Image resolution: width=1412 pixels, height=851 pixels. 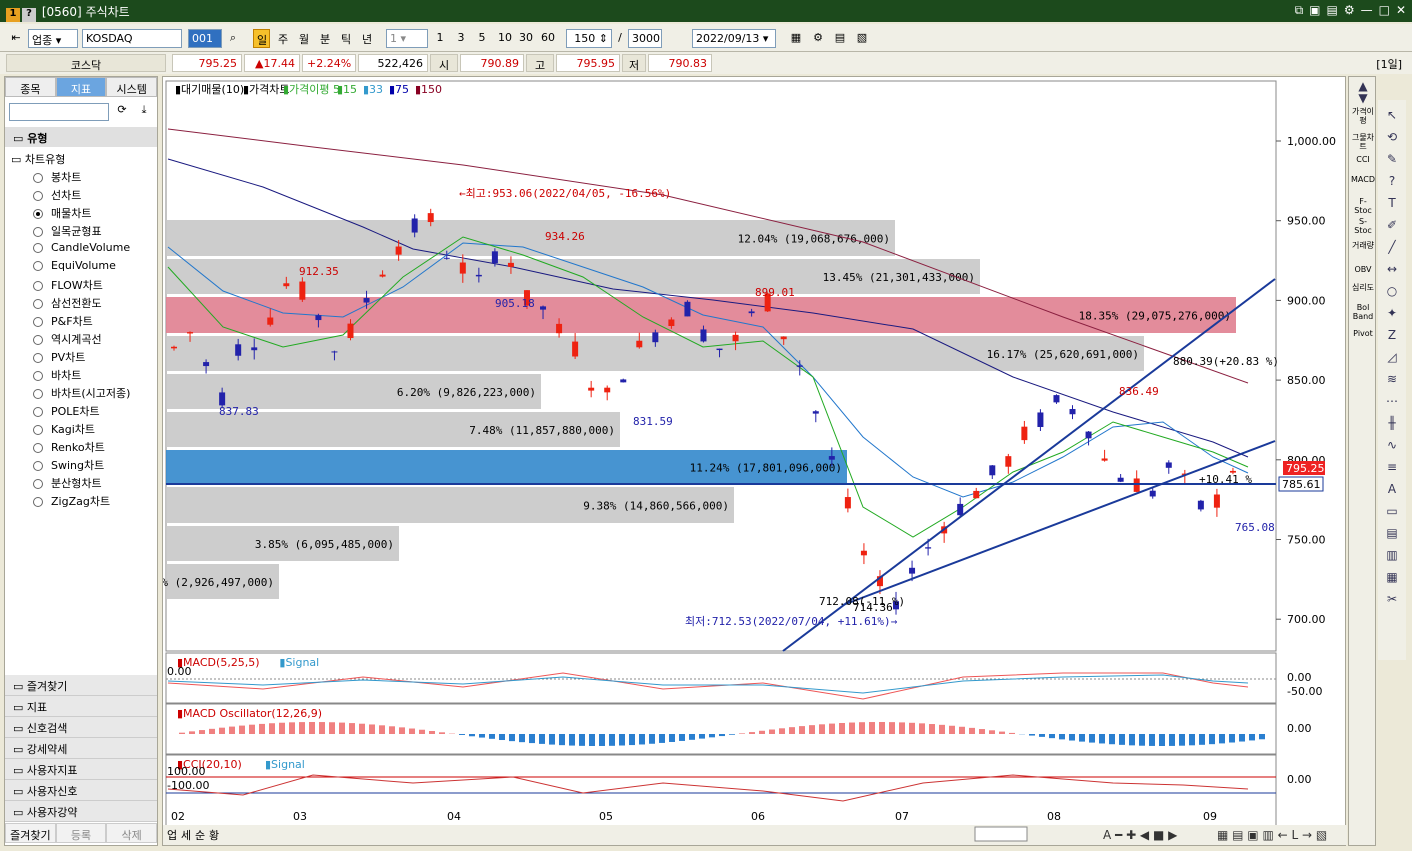 What do you see at coordinates (144, 112) in the screenshot?
I see `download-icon: ⤓` at bounding box center [144, 112].